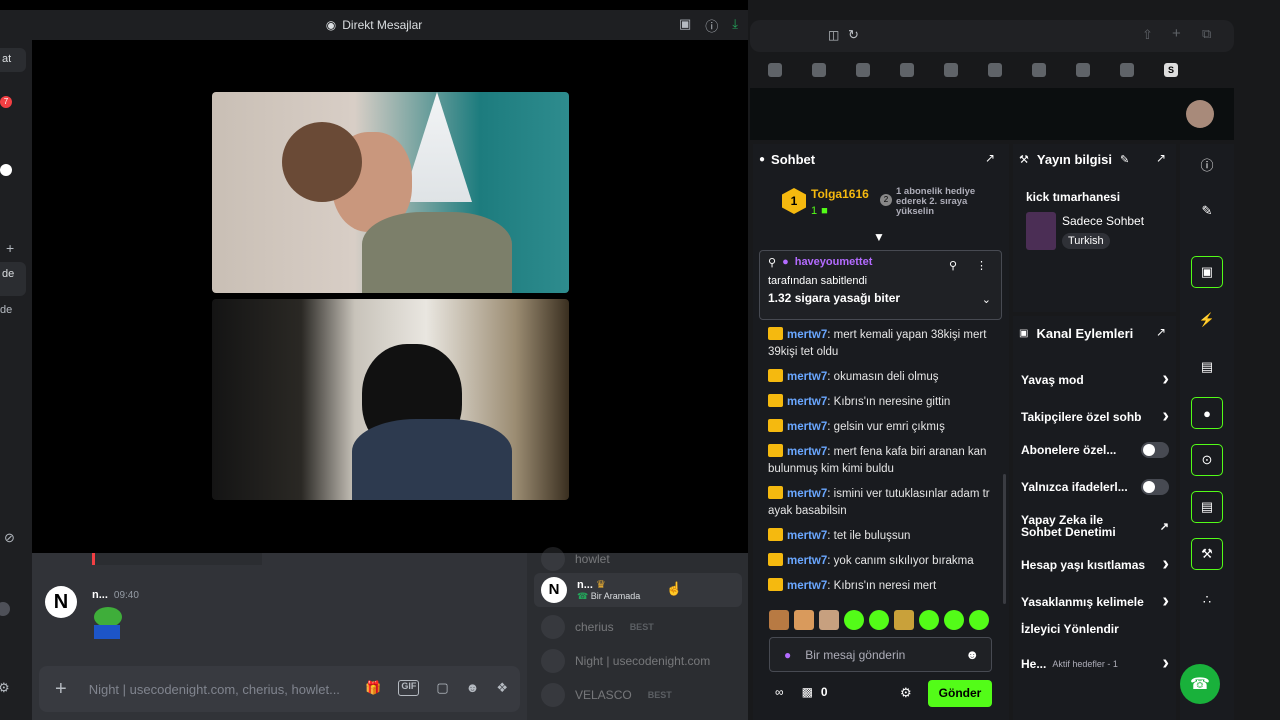 This screenshot has height=720, width=1280. I want to click on channel-action-row: Yasaklanmış kelimele ›, so click(1095, 601).